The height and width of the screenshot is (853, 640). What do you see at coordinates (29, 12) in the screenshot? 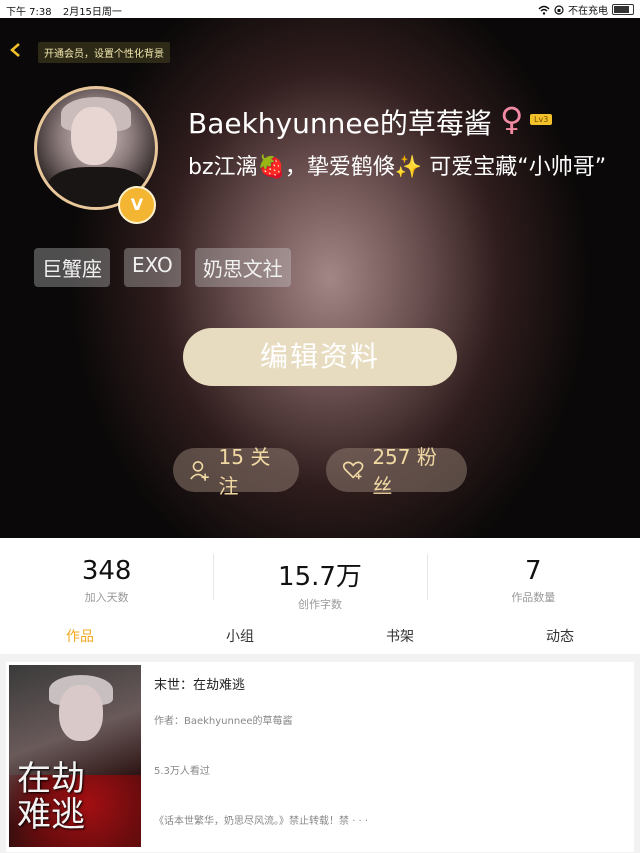
I see `status-time: 下午 7:38` at bounding box center [29, 12].